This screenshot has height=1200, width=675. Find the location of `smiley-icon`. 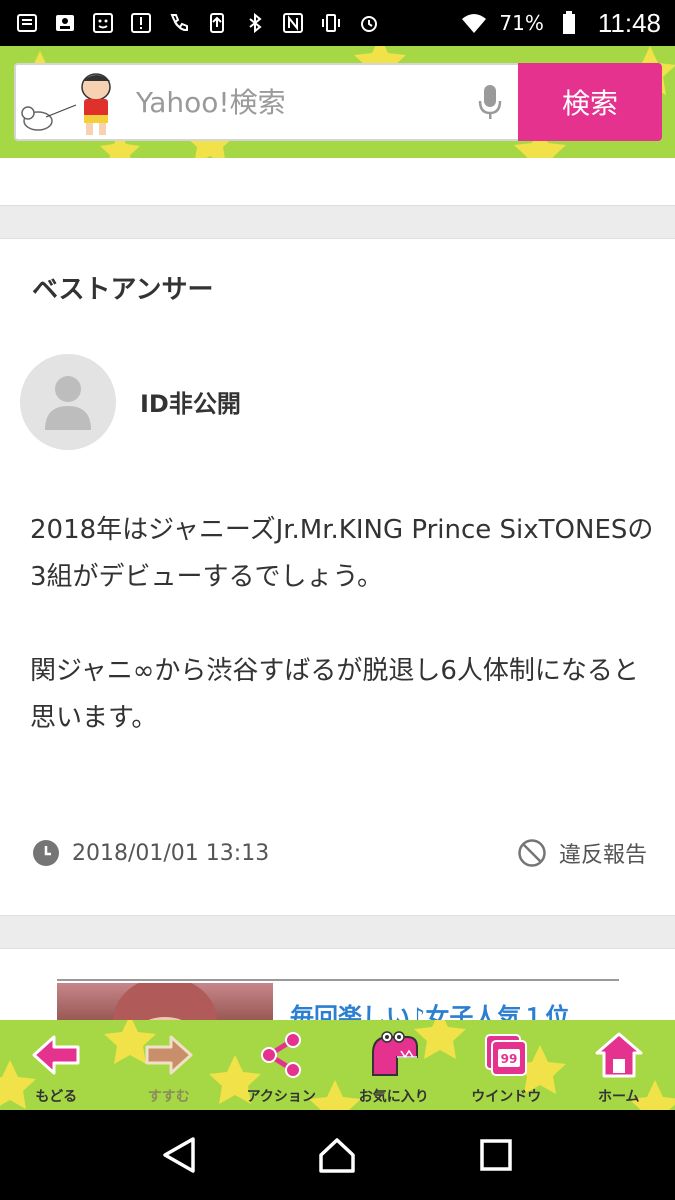

smiley-icon is located at coordinates (103, 23).